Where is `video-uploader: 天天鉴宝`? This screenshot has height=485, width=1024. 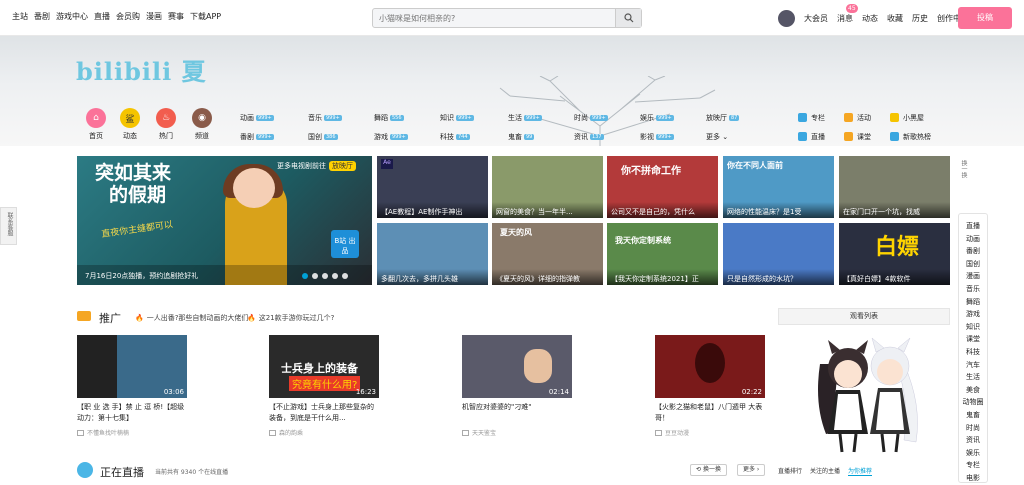 video-uploader: 天天鉴宝 is located at coordinates (517, 432).